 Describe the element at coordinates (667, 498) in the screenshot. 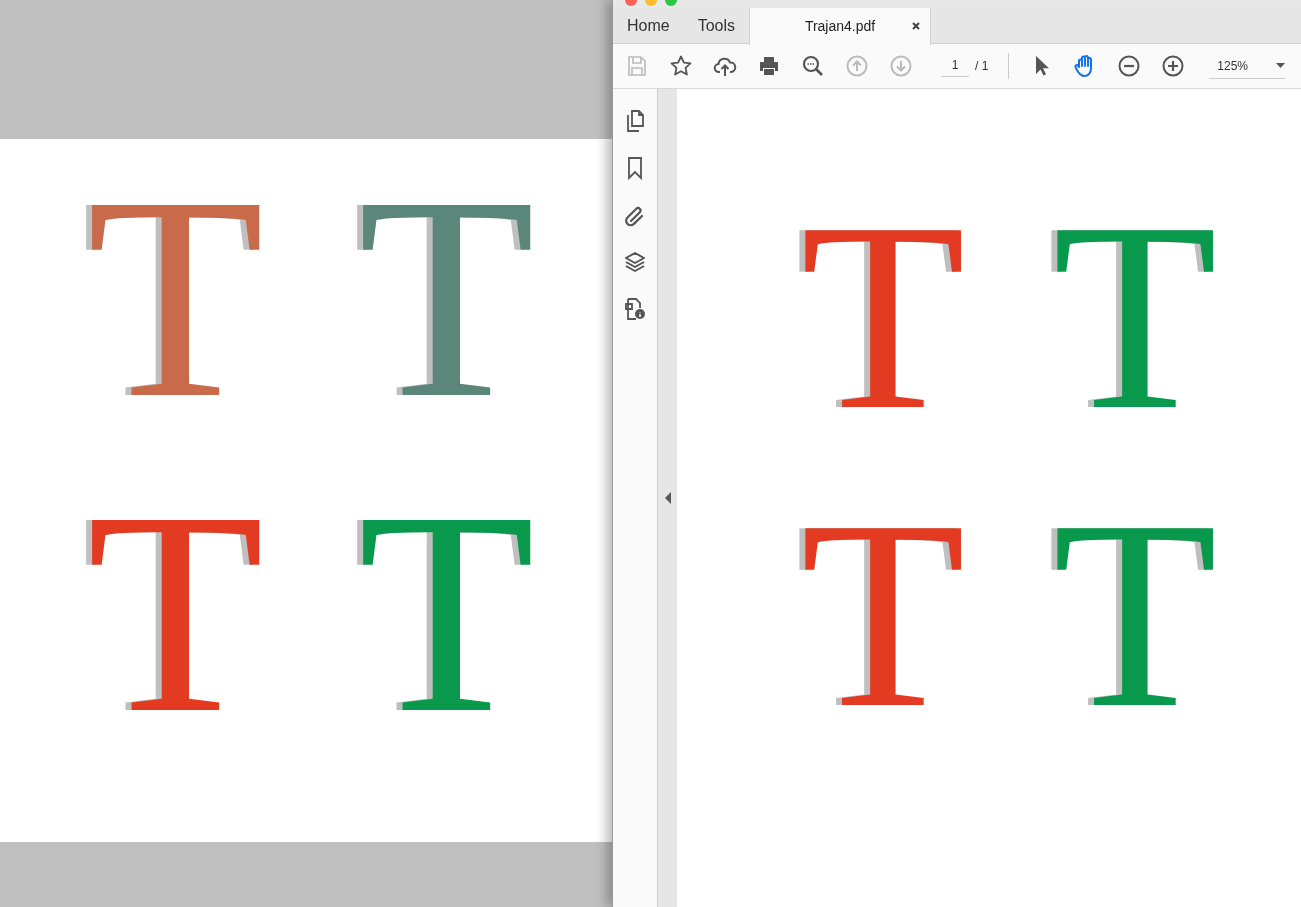

I see `collapse-arrow-icon` at that location.